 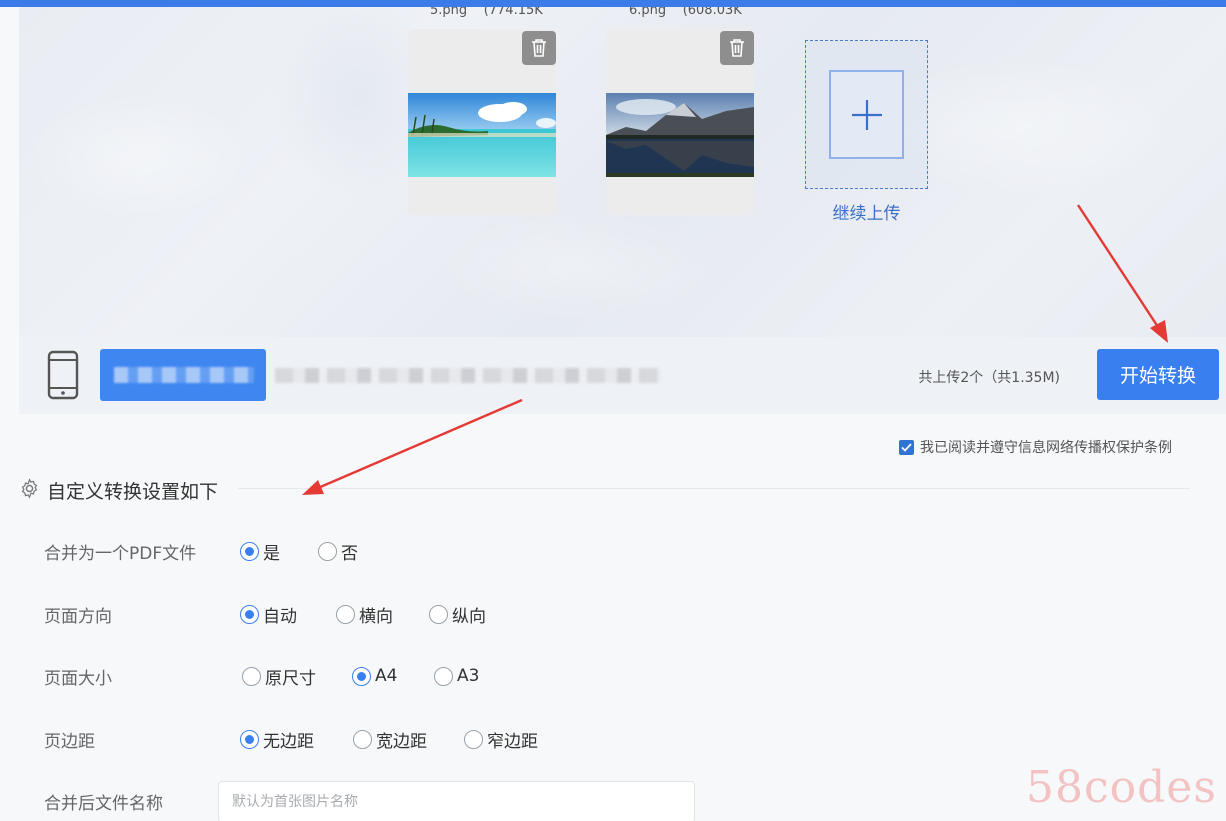 I want to click on continue-upload-button, so click(x=866, y=114).